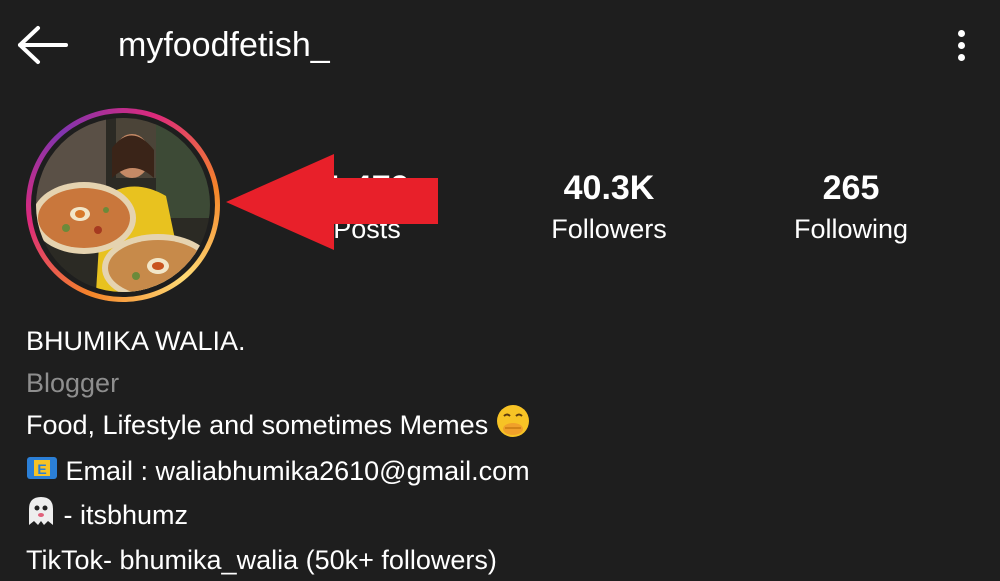 The height and width of the screenshot is (581, 1000). I want to click on following-label: Following, so click(851, 229).